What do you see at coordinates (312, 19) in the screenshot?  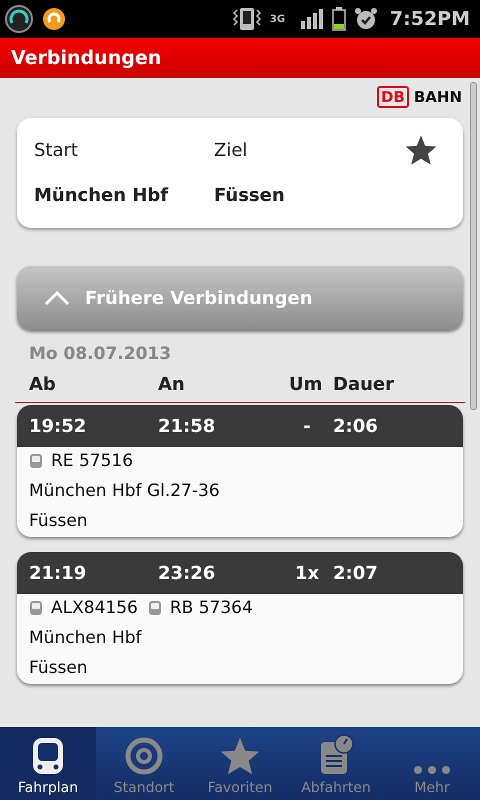 I see `signal-icon` at bounding box center [312, 19].